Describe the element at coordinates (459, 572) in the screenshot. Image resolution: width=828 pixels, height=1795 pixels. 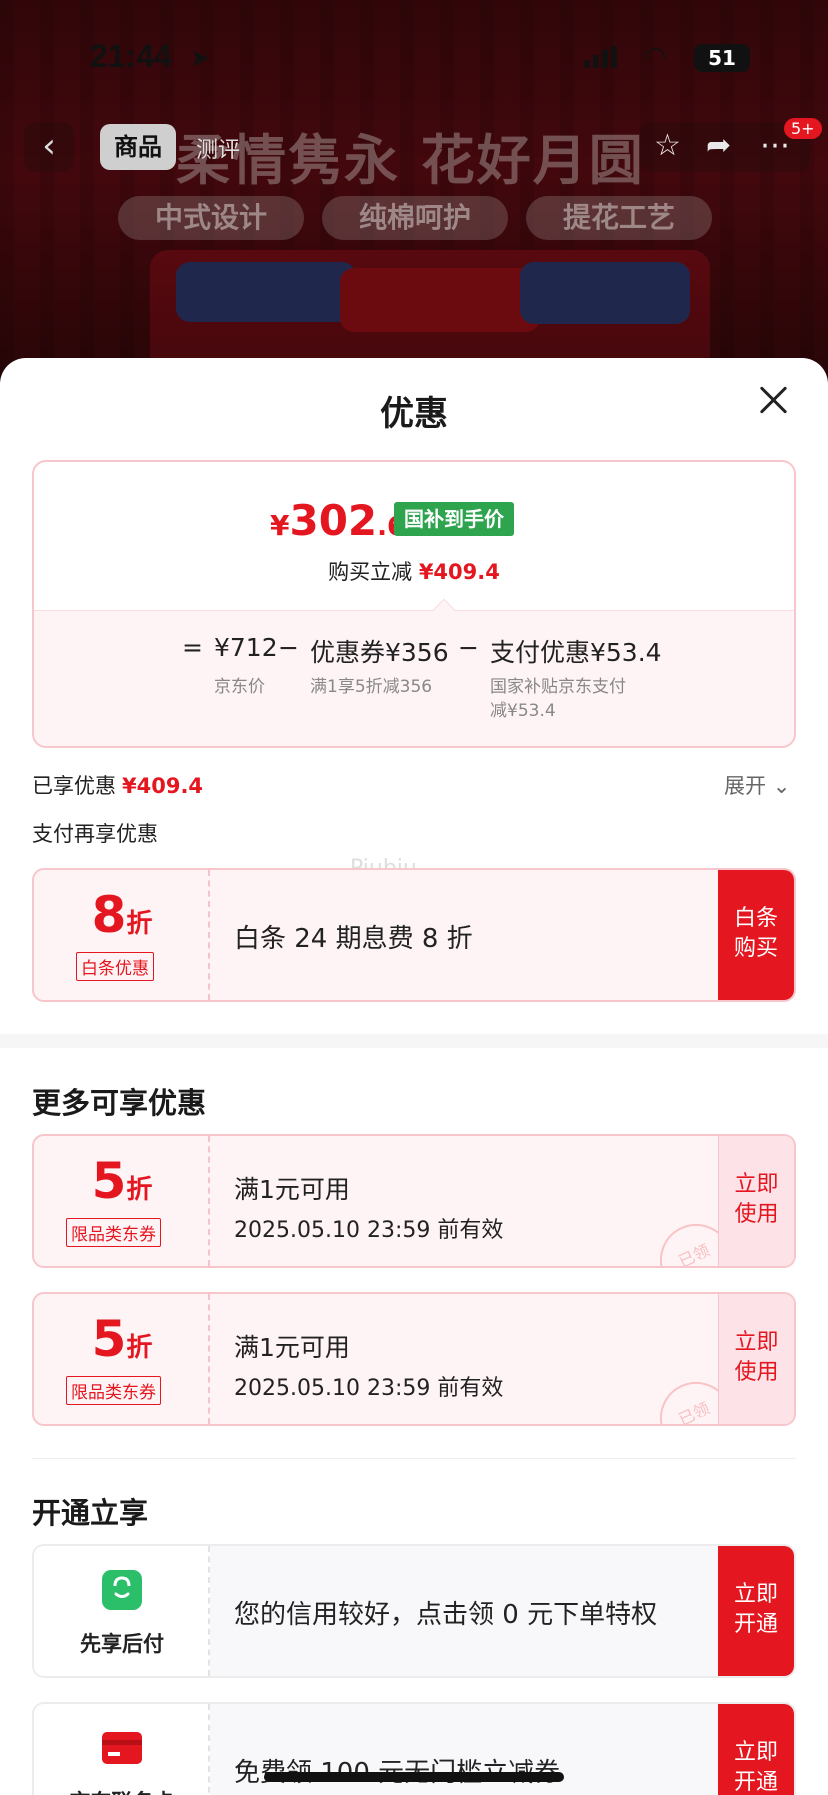
I see `instant-cut-amount: ¥409.4` at that location.